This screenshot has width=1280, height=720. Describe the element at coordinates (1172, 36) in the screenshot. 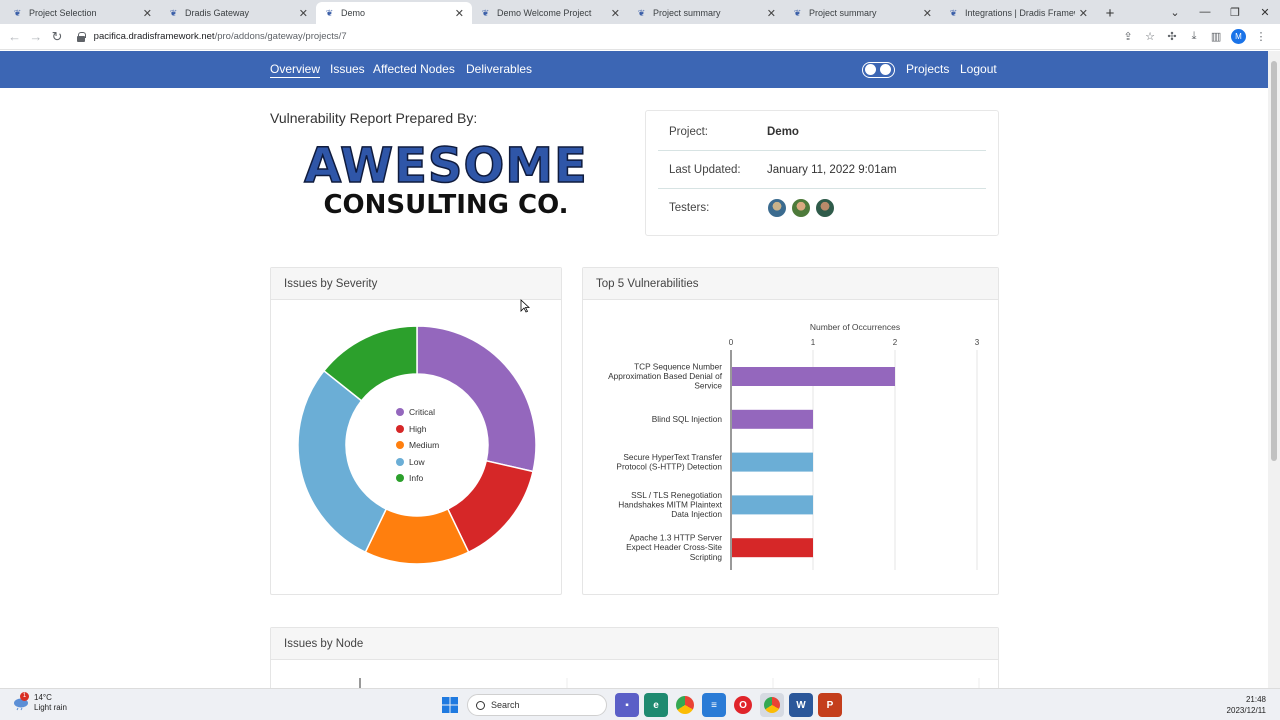

I see `extensions-icon: ✣` at that location.